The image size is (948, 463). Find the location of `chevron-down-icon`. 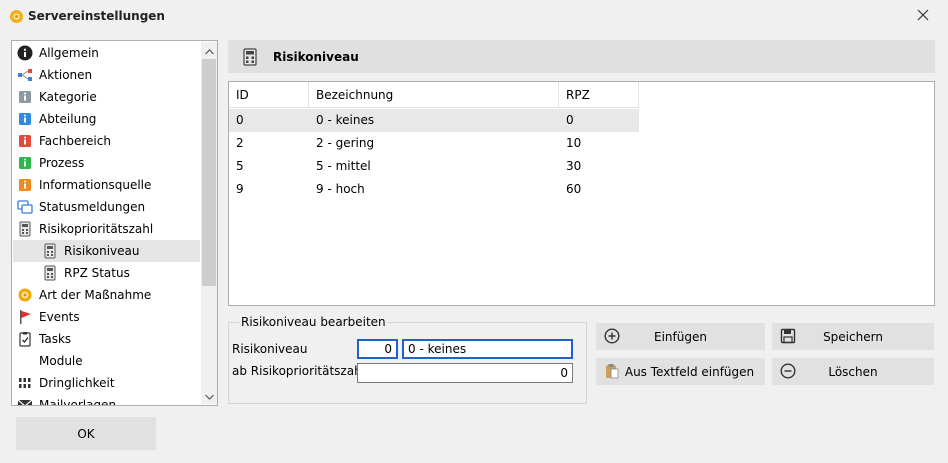

chevron-down-icon is located at coordinates (209, 396).